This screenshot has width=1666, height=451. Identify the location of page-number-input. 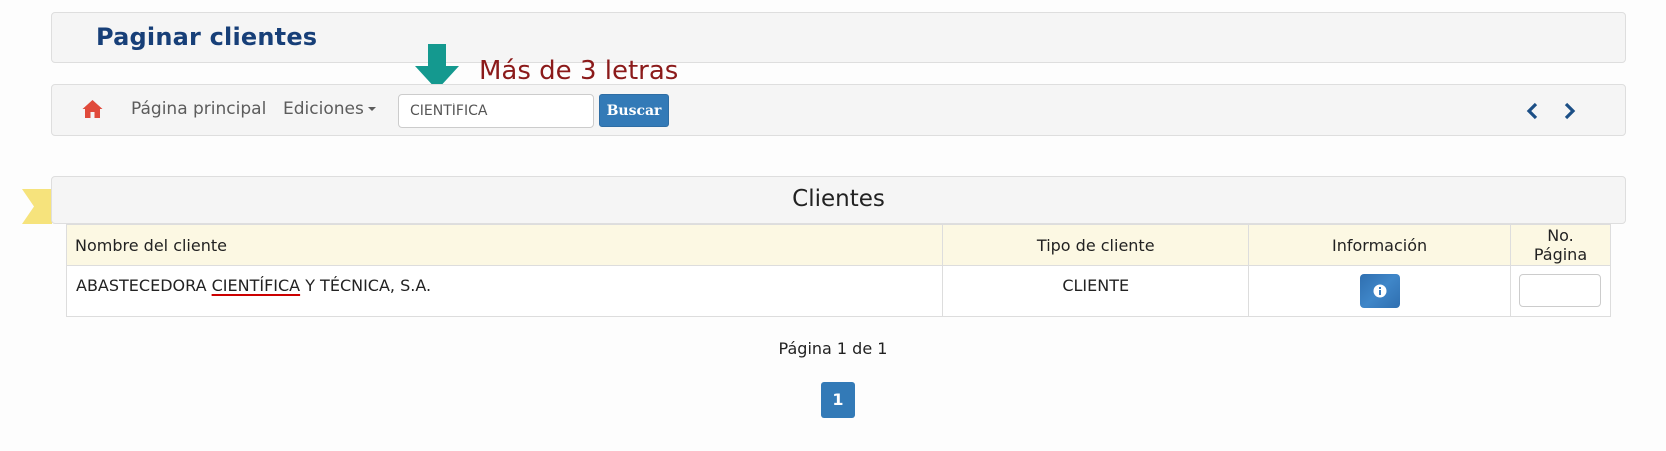
(1560, 290).